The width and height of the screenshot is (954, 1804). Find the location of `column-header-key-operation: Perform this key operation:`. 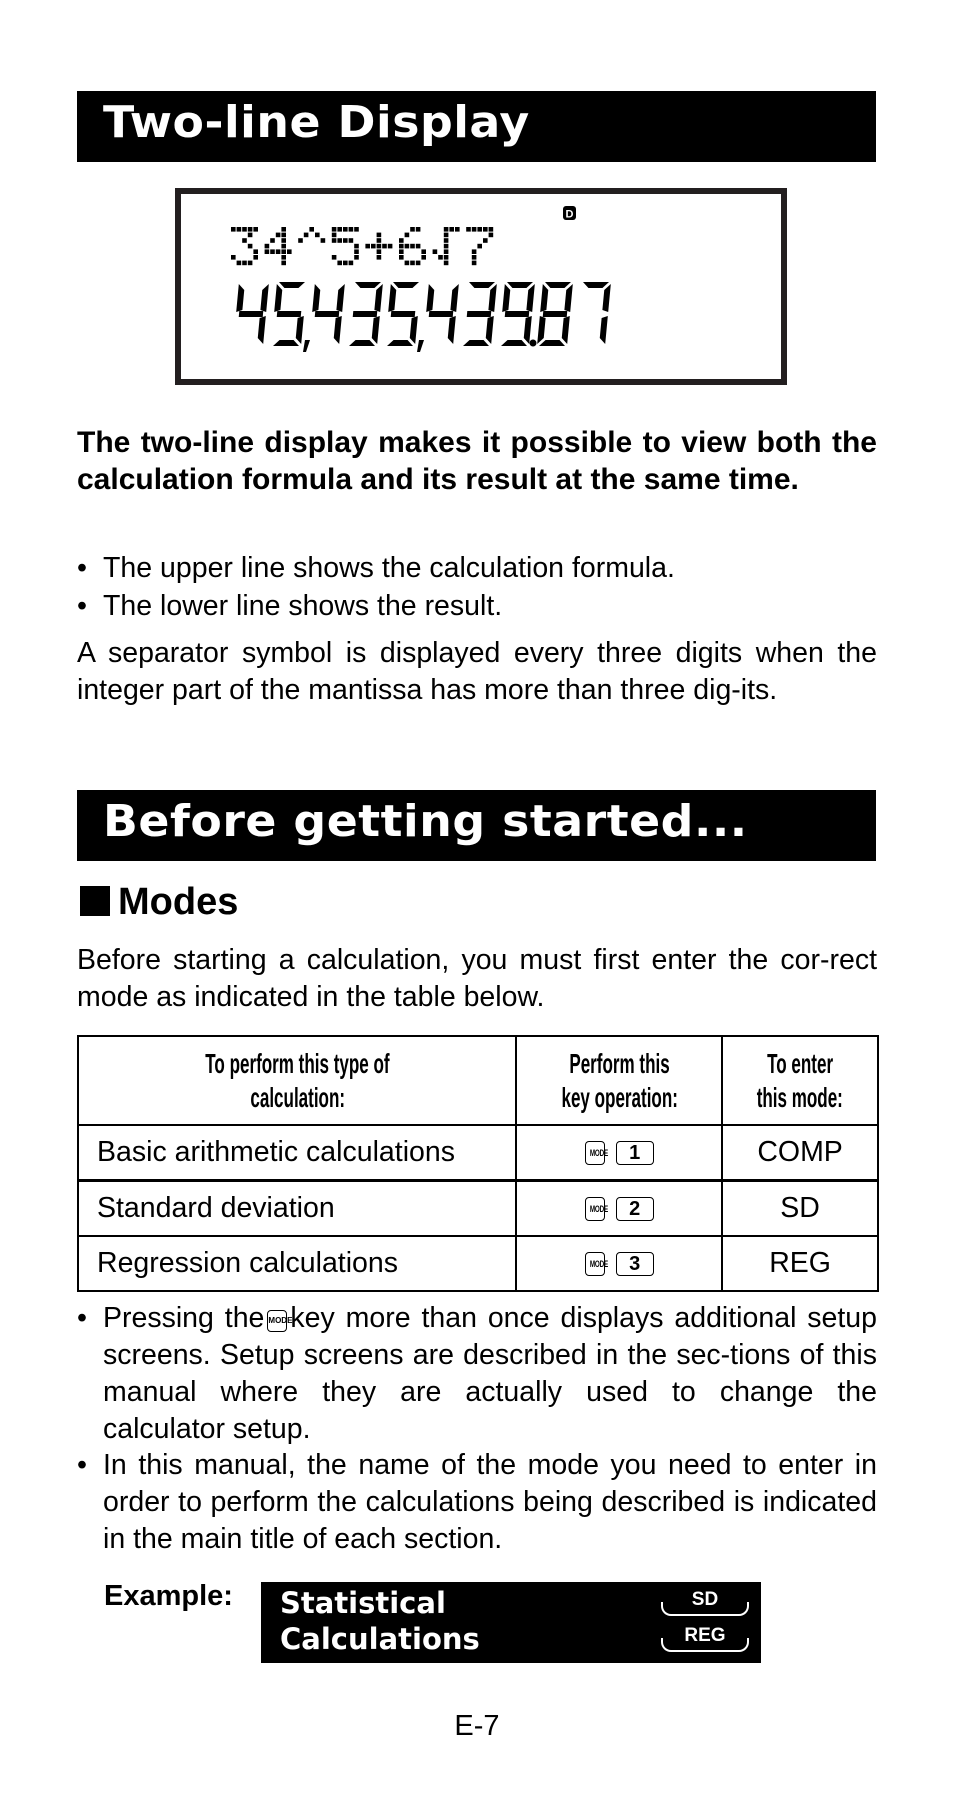

column-header-key-operation: Perform this key operation: is located at coordinates (619, 1080).